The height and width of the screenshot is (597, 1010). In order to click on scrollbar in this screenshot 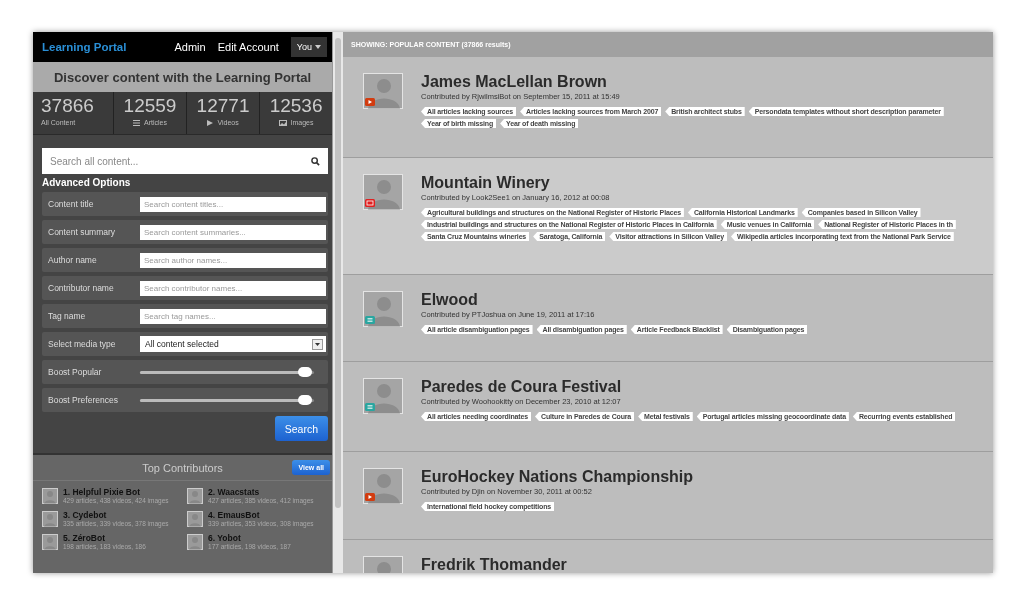, I will do `click(337, 302)`.